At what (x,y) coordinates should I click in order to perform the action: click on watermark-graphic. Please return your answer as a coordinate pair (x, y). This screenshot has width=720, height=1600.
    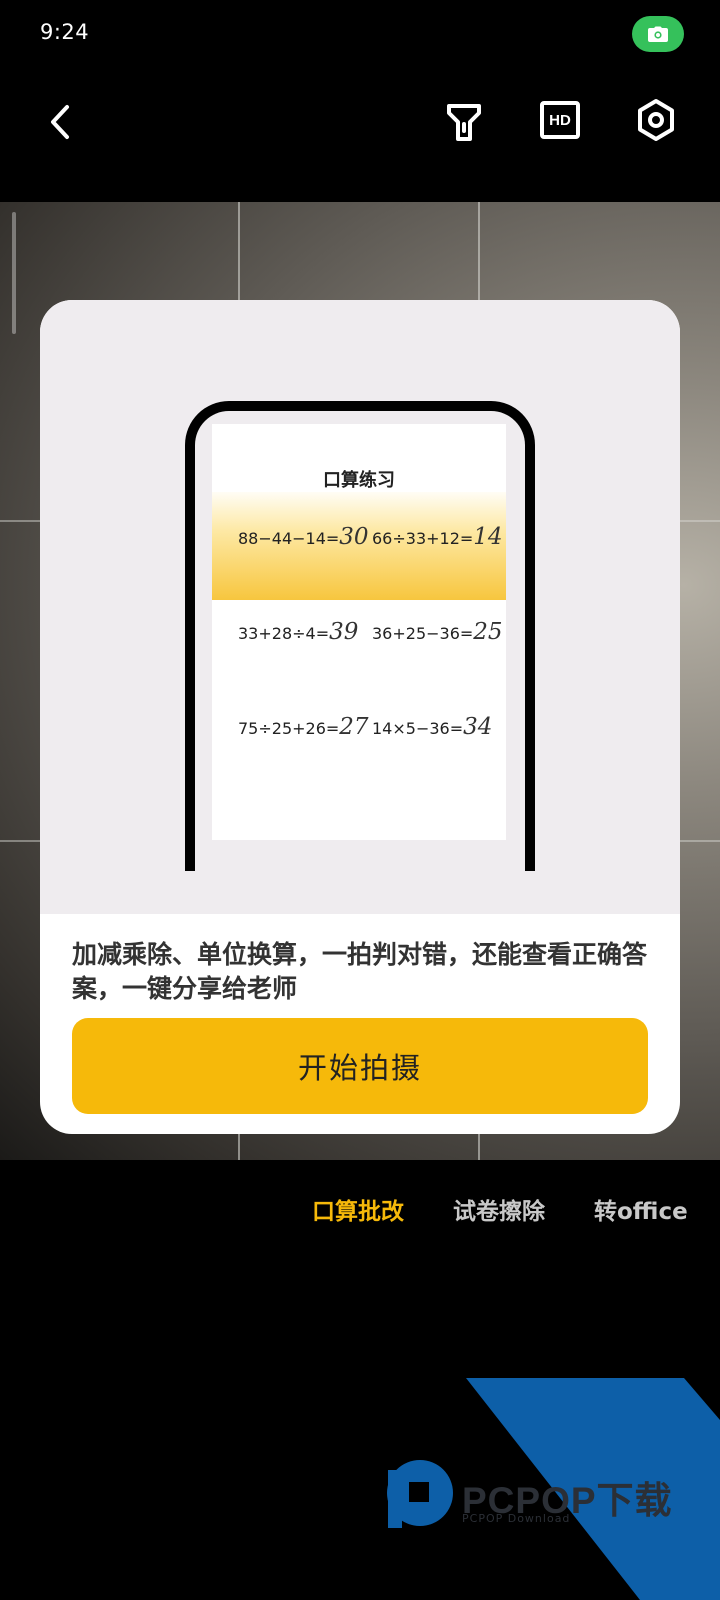
    Looking at the image, I should click on (553, 1489).